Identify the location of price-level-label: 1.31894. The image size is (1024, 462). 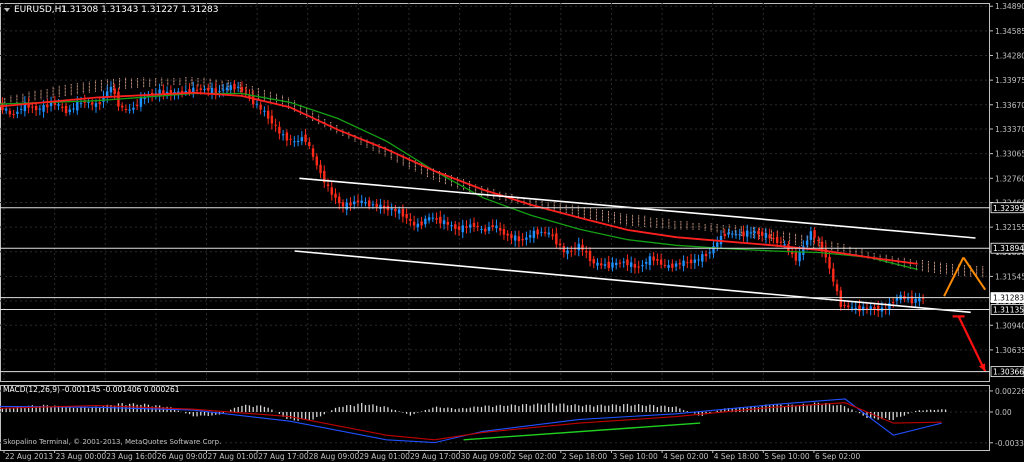
(1008, 248).